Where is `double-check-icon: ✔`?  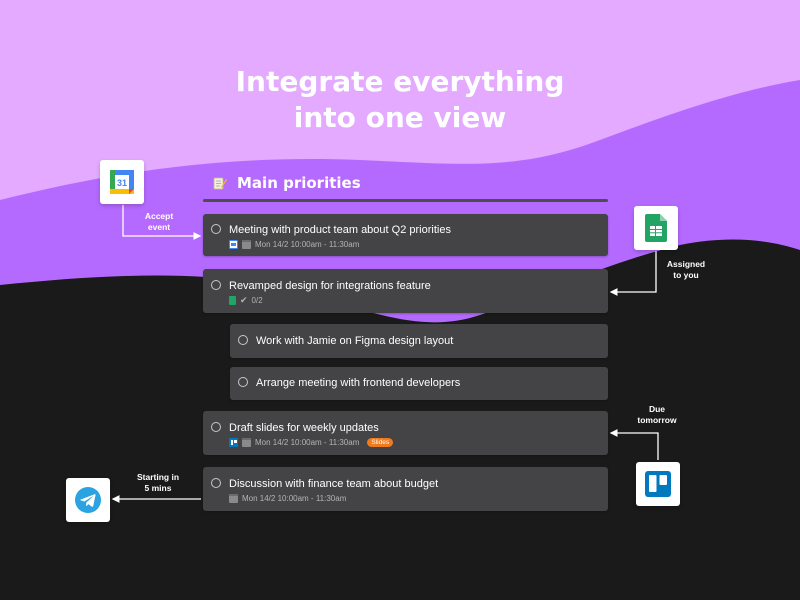 double-check-icon: ✔ is located at coordinates (244, 300).